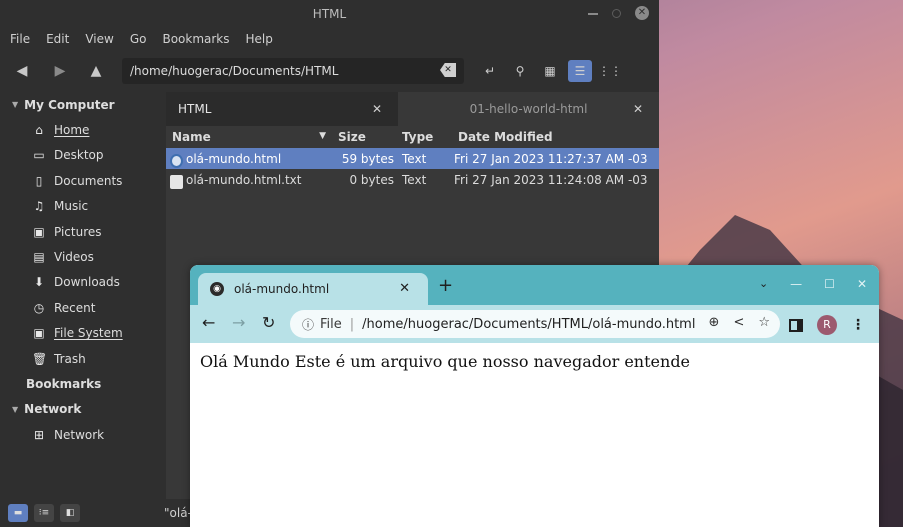  What do you see at coordinates (83, 231) in the screenshot?
I see `sidebar-item-pictures: ▣ Pictures` at bounding box center [83, 231].